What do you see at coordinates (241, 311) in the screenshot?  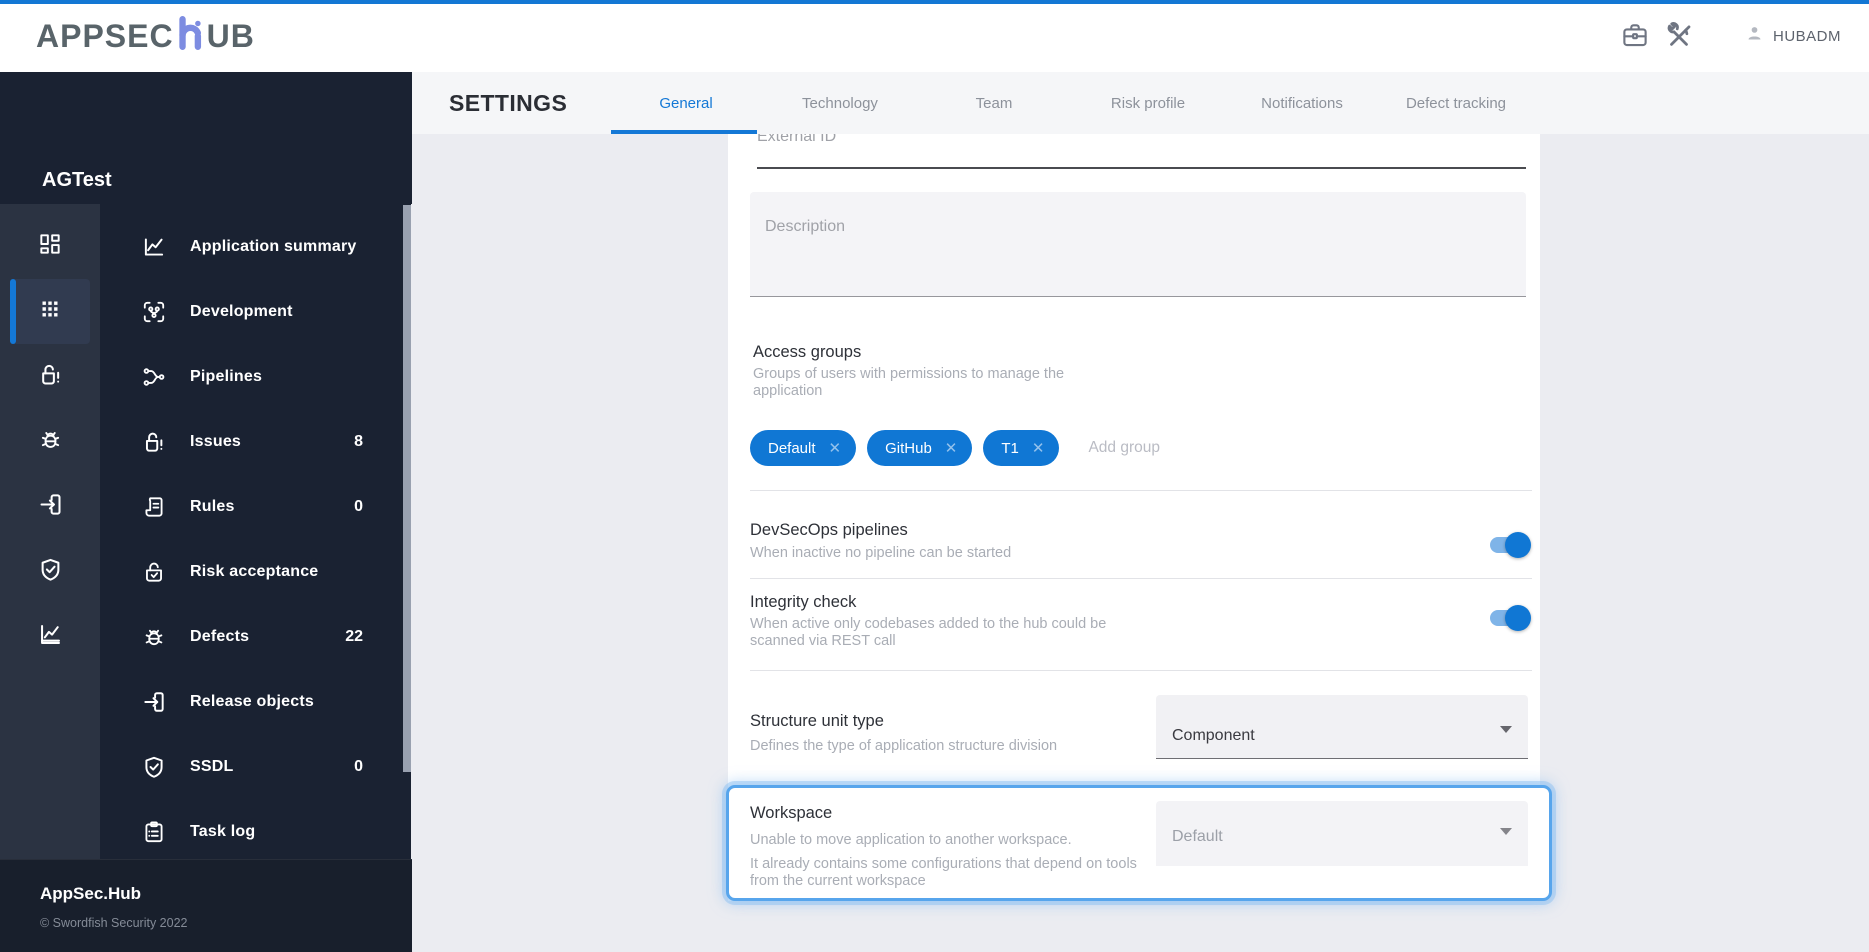 I see `sidebar-item-label: Development` at bounding box center [241, 311].